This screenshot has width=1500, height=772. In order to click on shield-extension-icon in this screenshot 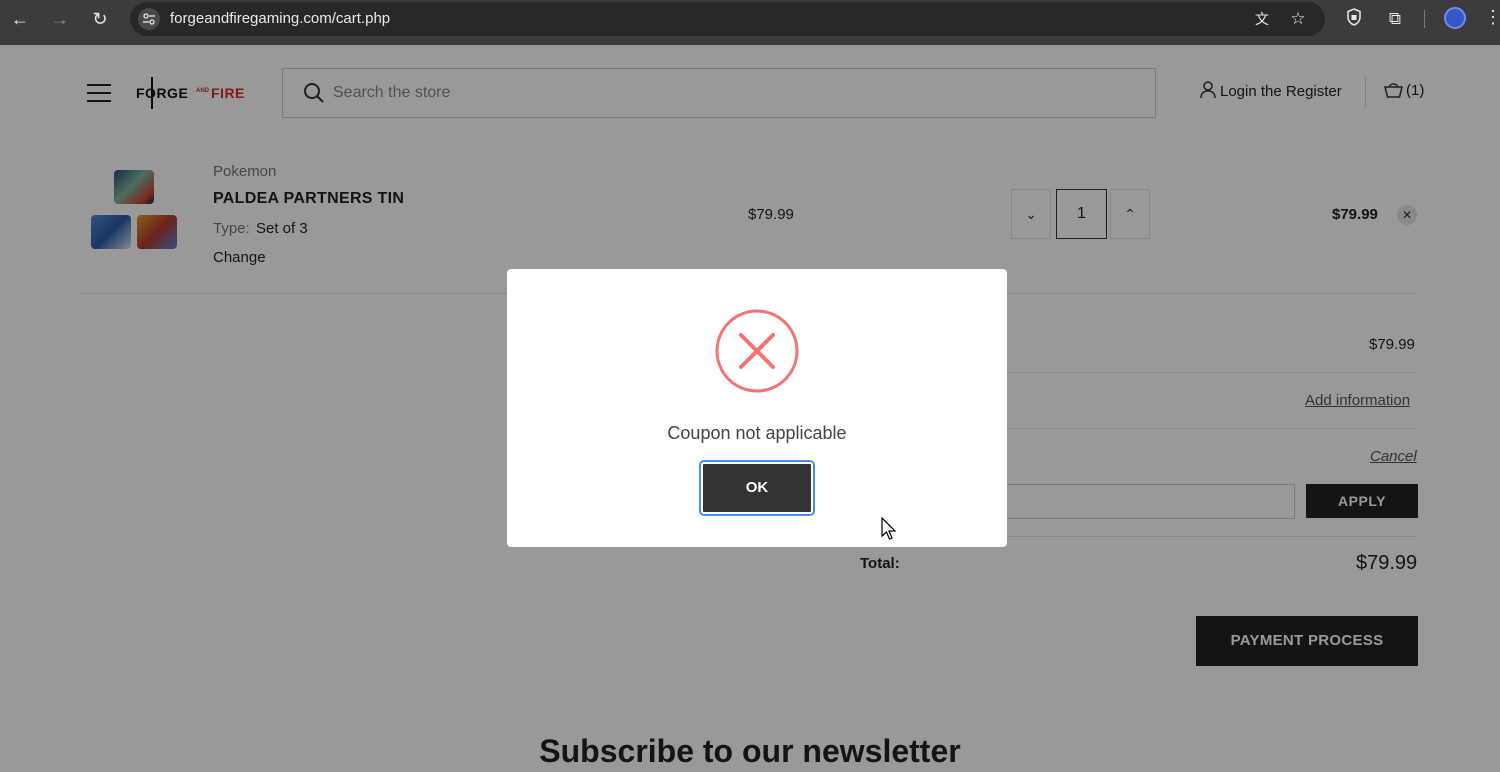, I will do `click(1354, 19)`.